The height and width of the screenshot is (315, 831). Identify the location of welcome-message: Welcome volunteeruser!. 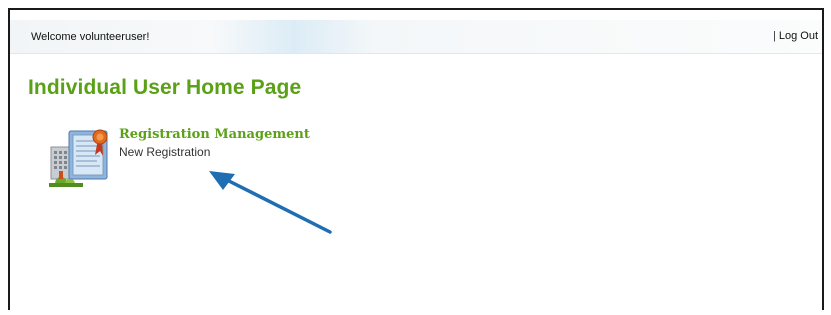
(90, 37).